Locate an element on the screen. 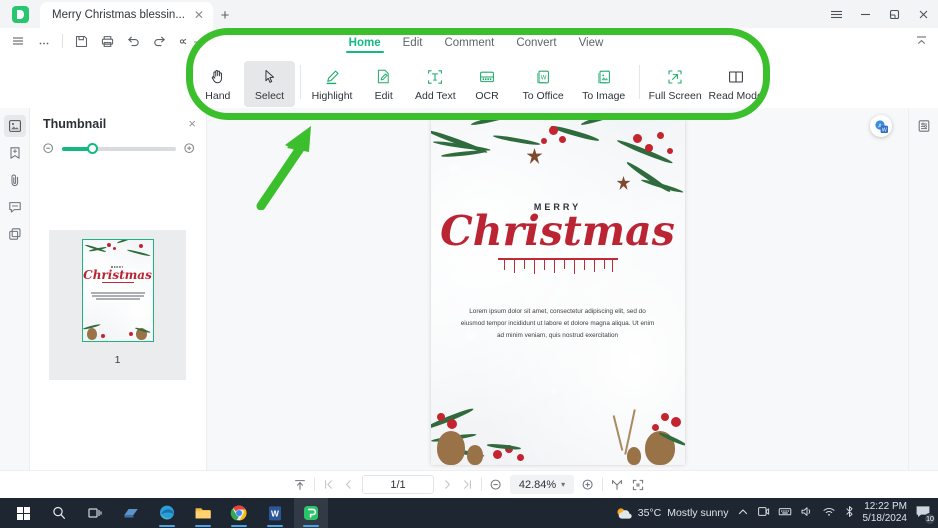  collapse-ribbon-icon is located at coordinates (921, 43).